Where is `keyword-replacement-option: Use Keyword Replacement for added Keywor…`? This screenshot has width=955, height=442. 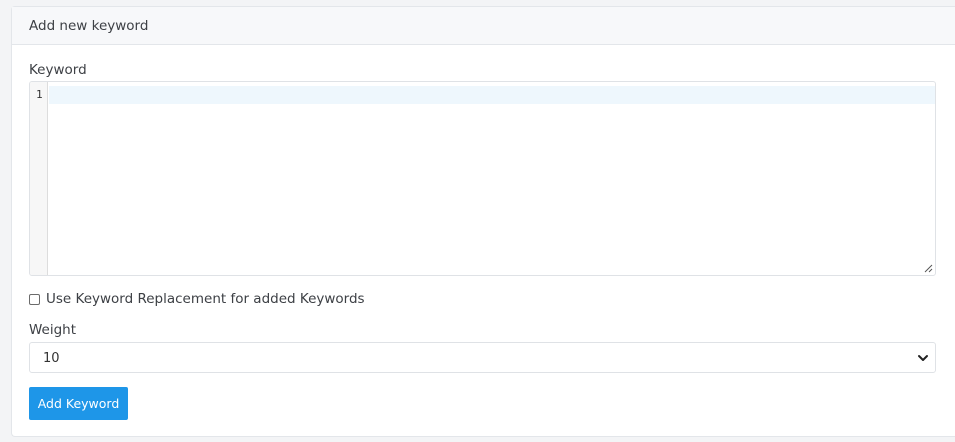 keyword-replacement-option: Use Keyword Replacement for added Keywor… is located at coordinates (197, 299).